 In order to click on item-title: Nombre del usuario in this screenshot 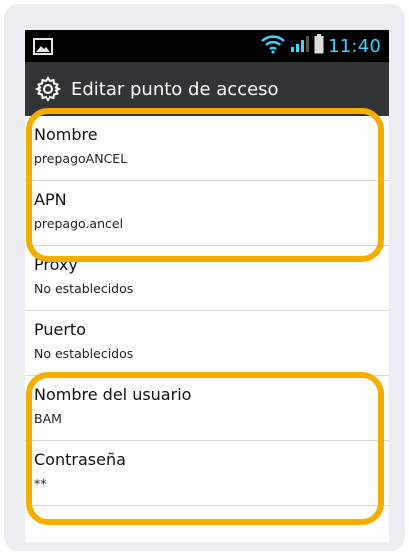, I will do `click(113, 394)`.